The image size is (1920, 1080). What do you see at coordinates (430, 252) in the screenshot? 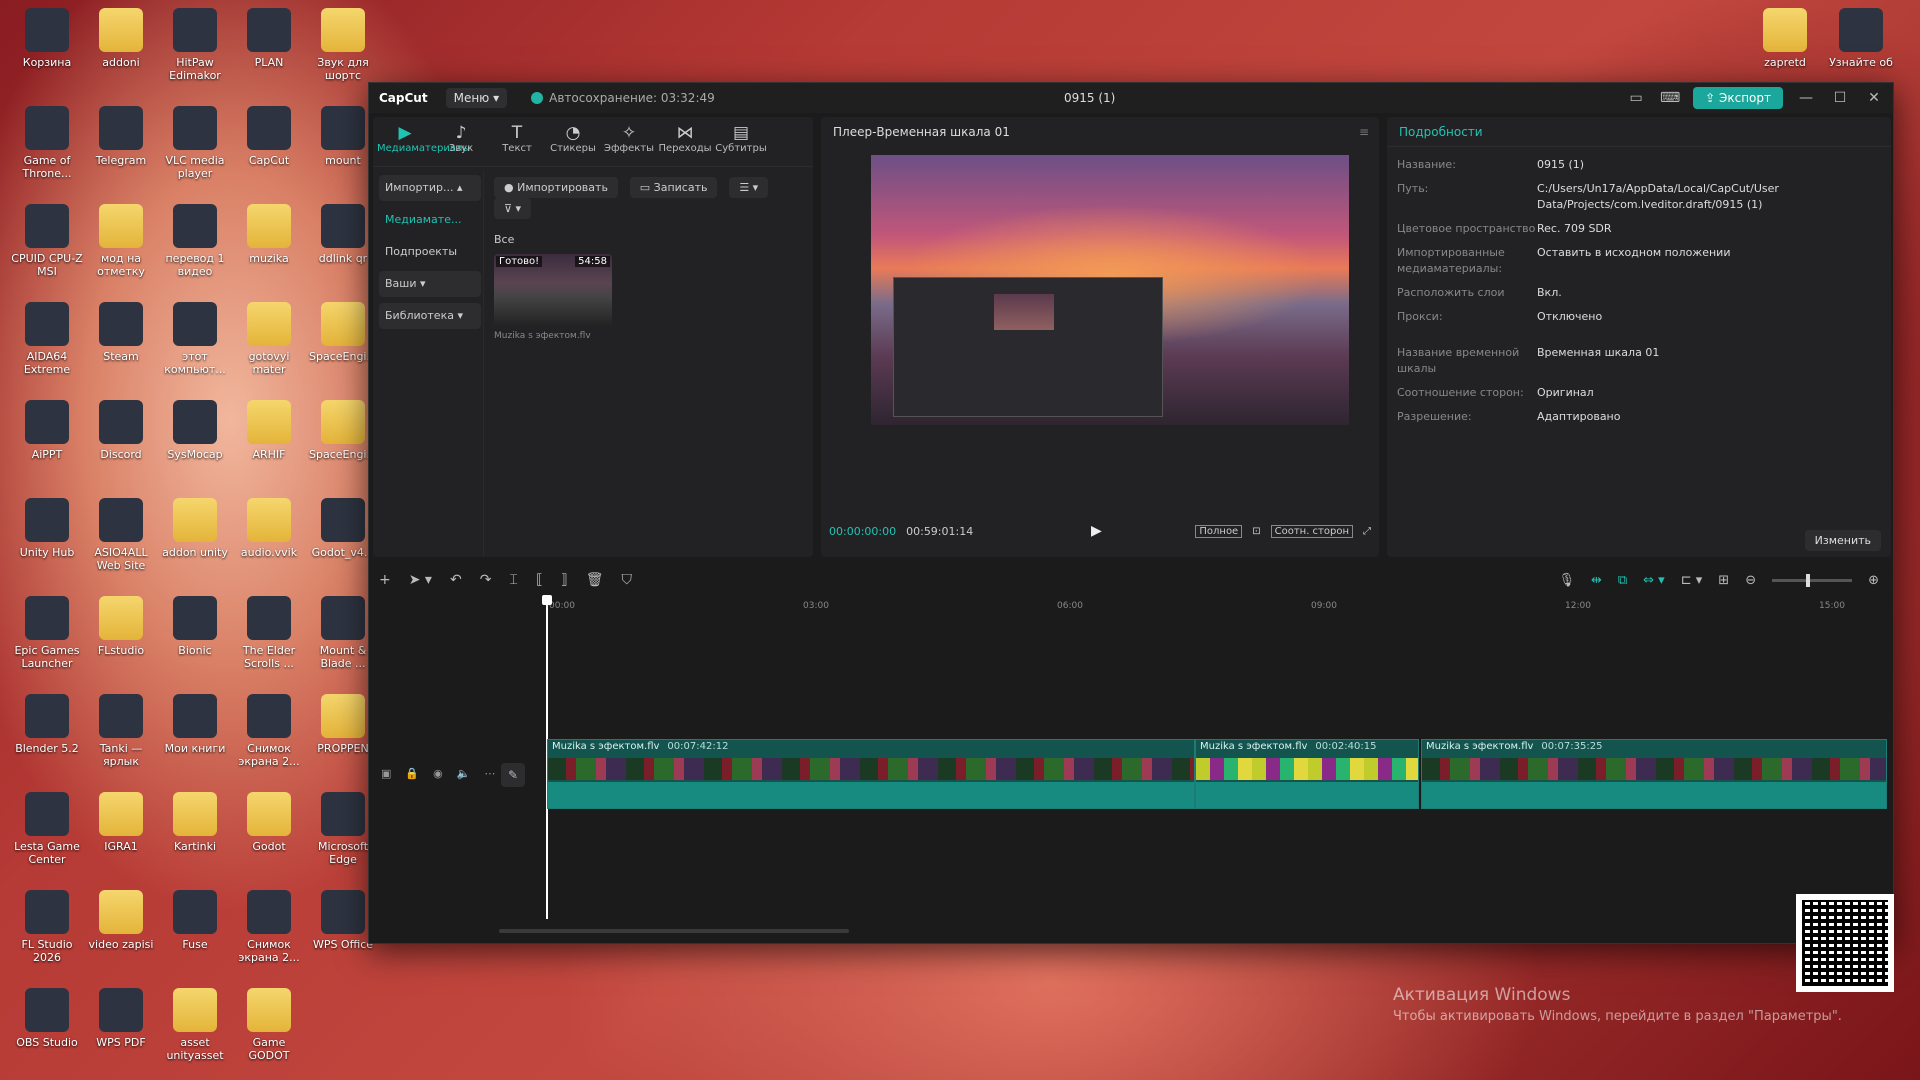
I see `nav-subprojects: Подпроекты` at bounding box center [430, 252].